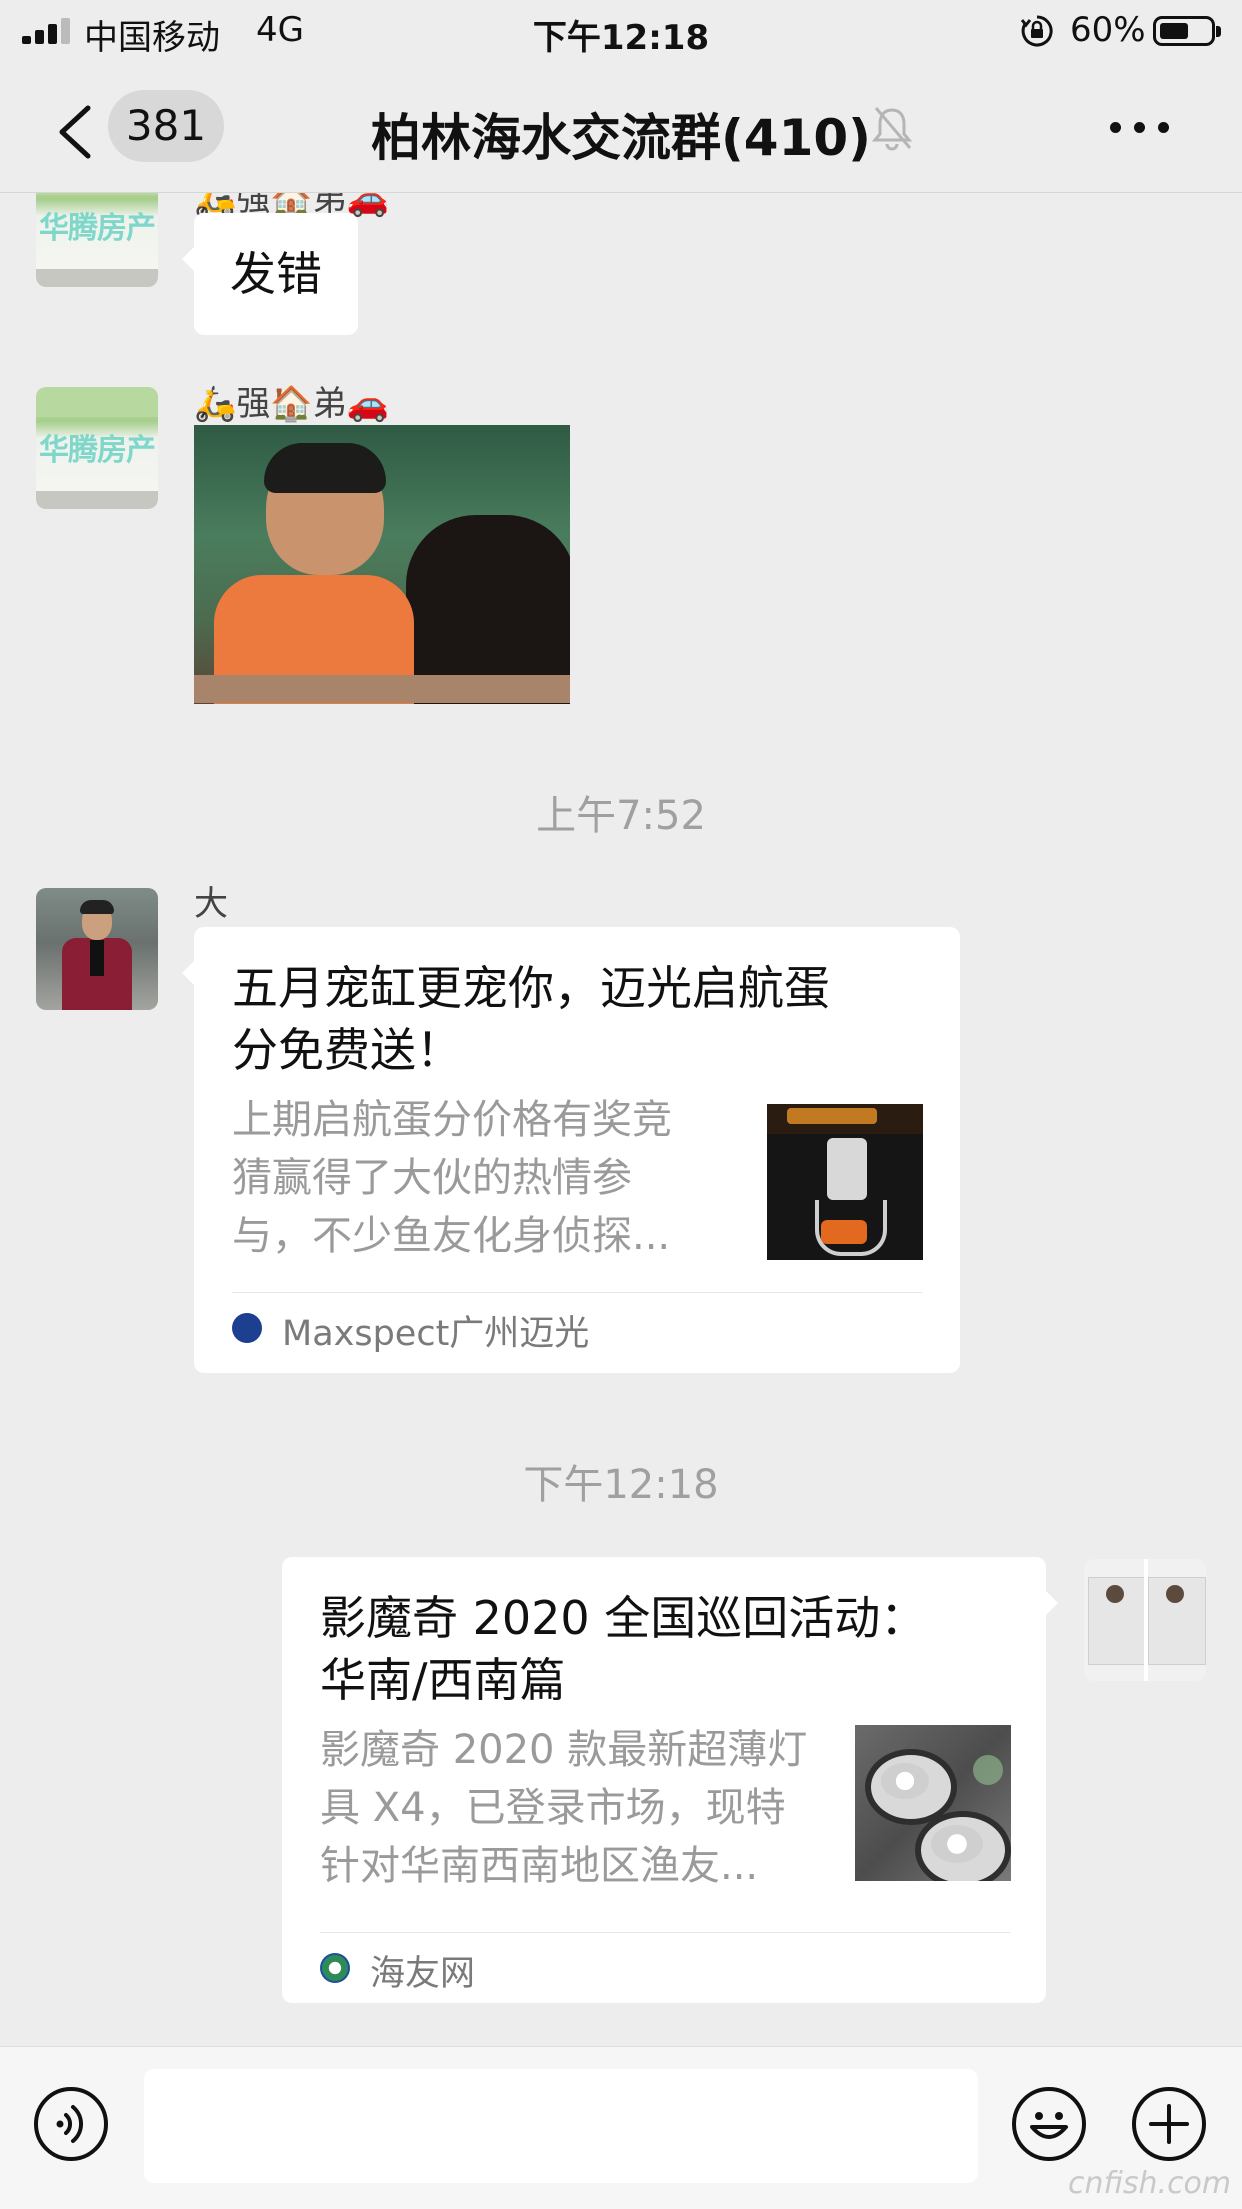 This screenshot has width=1242, height=2209. Describe the element at coordinates (621, 127) in the screenshot. I see `chat-header: 381 柏林海水交流群(410)` at that location.